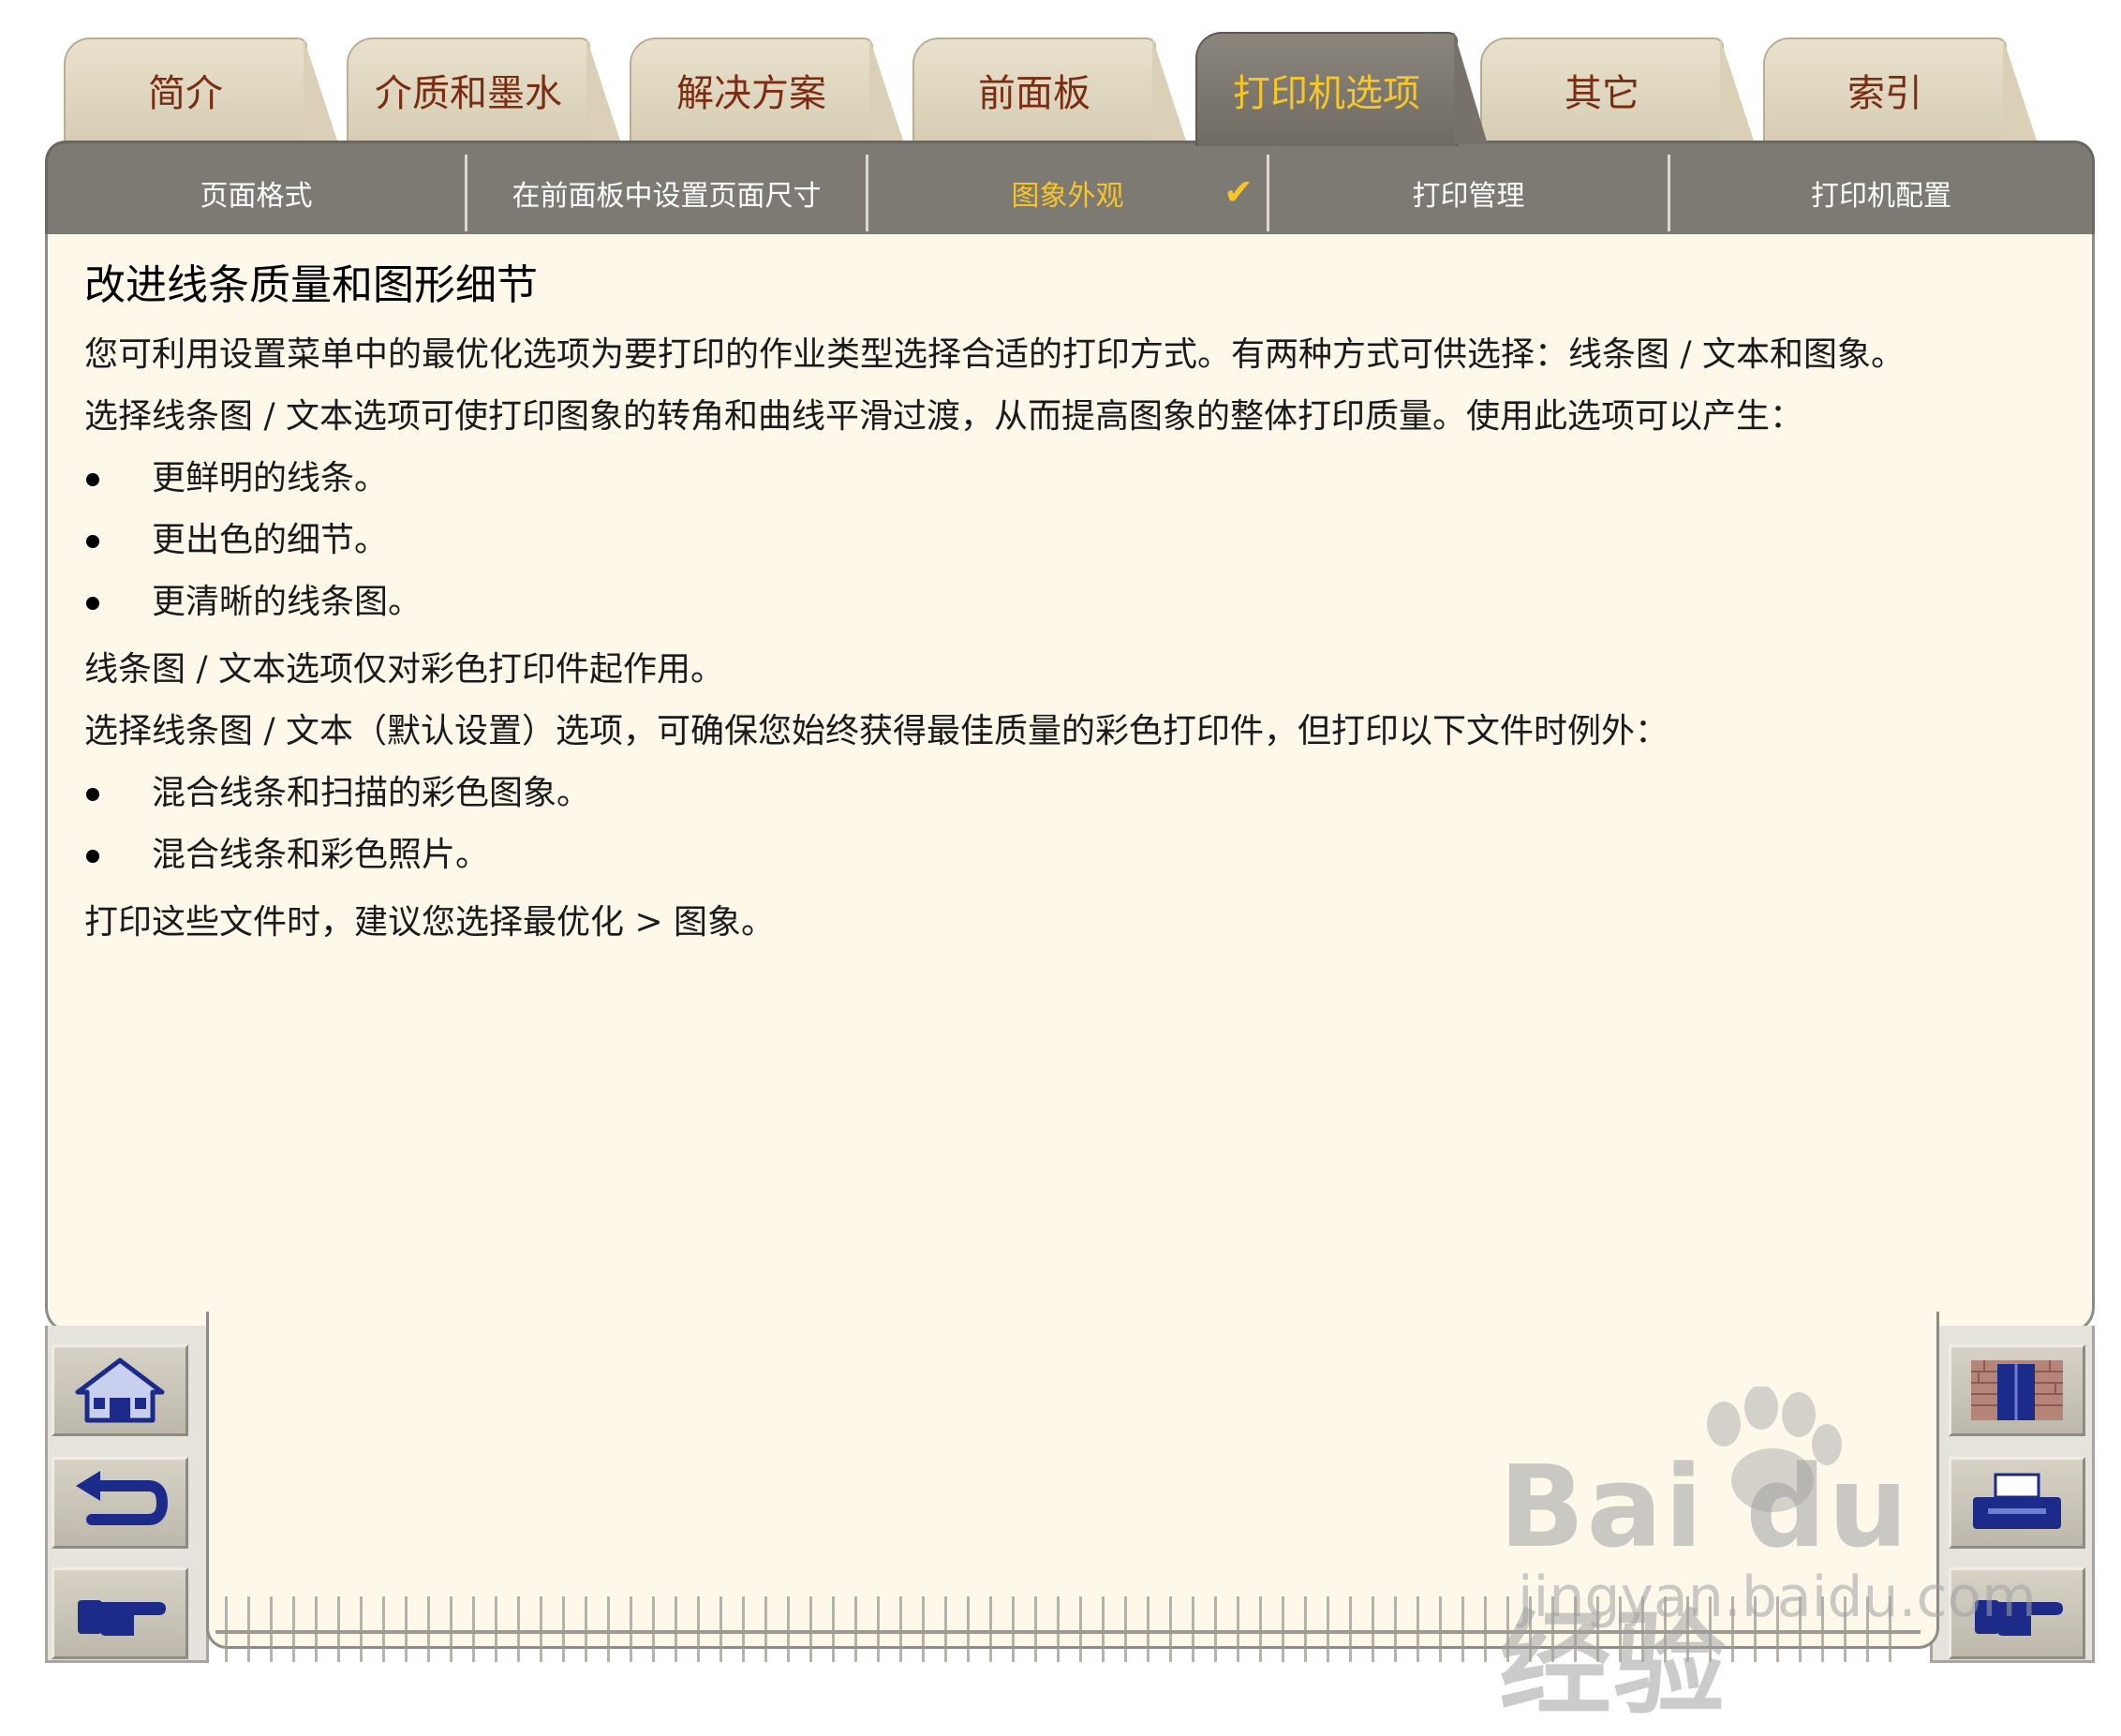 This screenshot has height=1736, width=2121. What do you see at coordinates (1068, 197) in the screenshot?
I see `subnav-label: 图象外观` at bounding box center [1068, 197].